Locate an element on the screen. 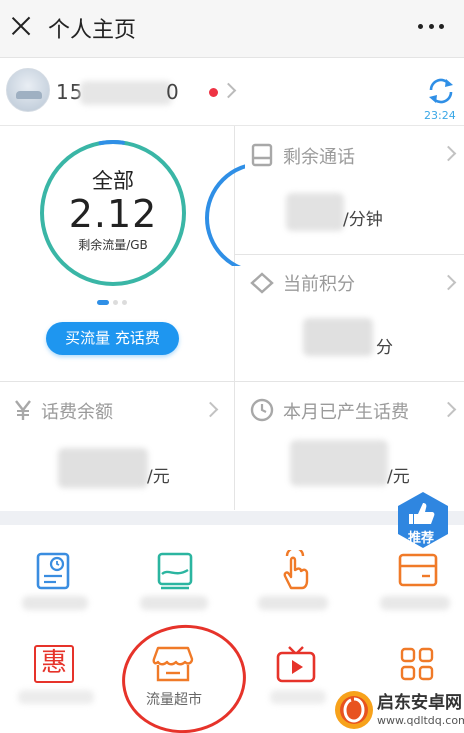 The width and height of the screenshot is (464, 733). watermark: 启东安卓网 www.qdltdq.com is located at coordinates (399, 710).